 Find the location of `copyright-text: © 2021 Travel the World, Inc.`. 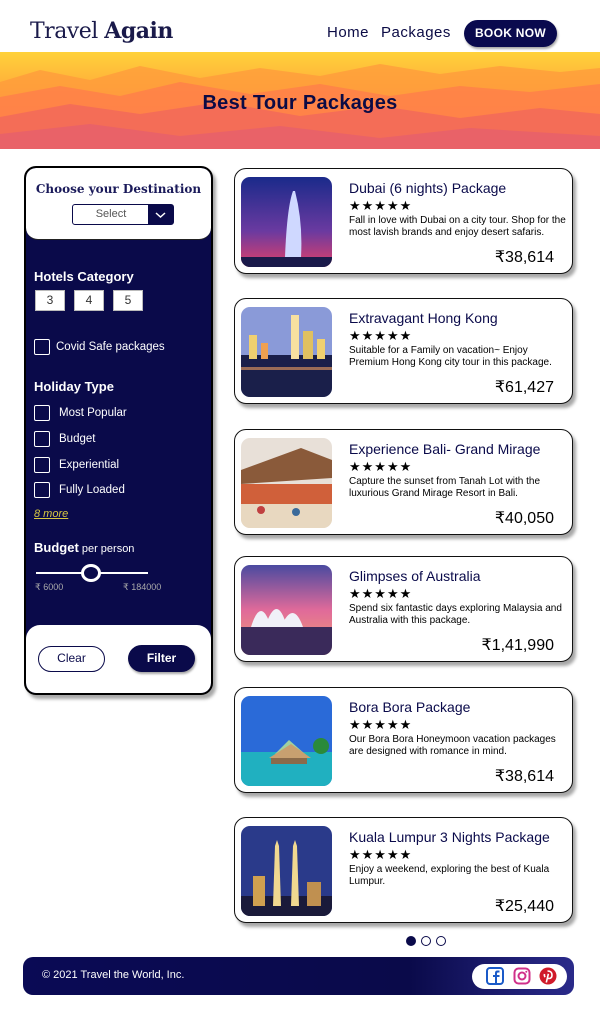

copyright-text: © 2021 Travel the World, Inc. is located at coordinates (113, 975).